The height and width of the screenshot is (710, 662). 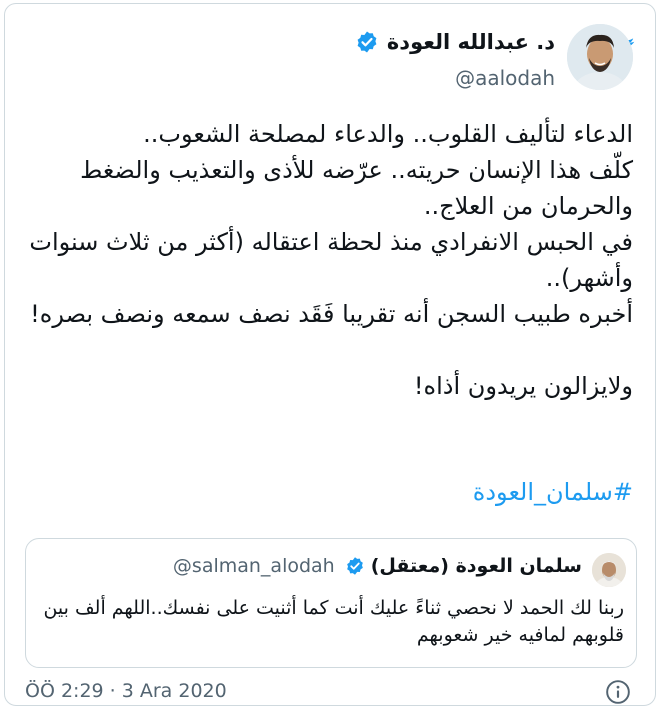 I want to click on author-handle: @aalodah, so click(x=505, y=78).